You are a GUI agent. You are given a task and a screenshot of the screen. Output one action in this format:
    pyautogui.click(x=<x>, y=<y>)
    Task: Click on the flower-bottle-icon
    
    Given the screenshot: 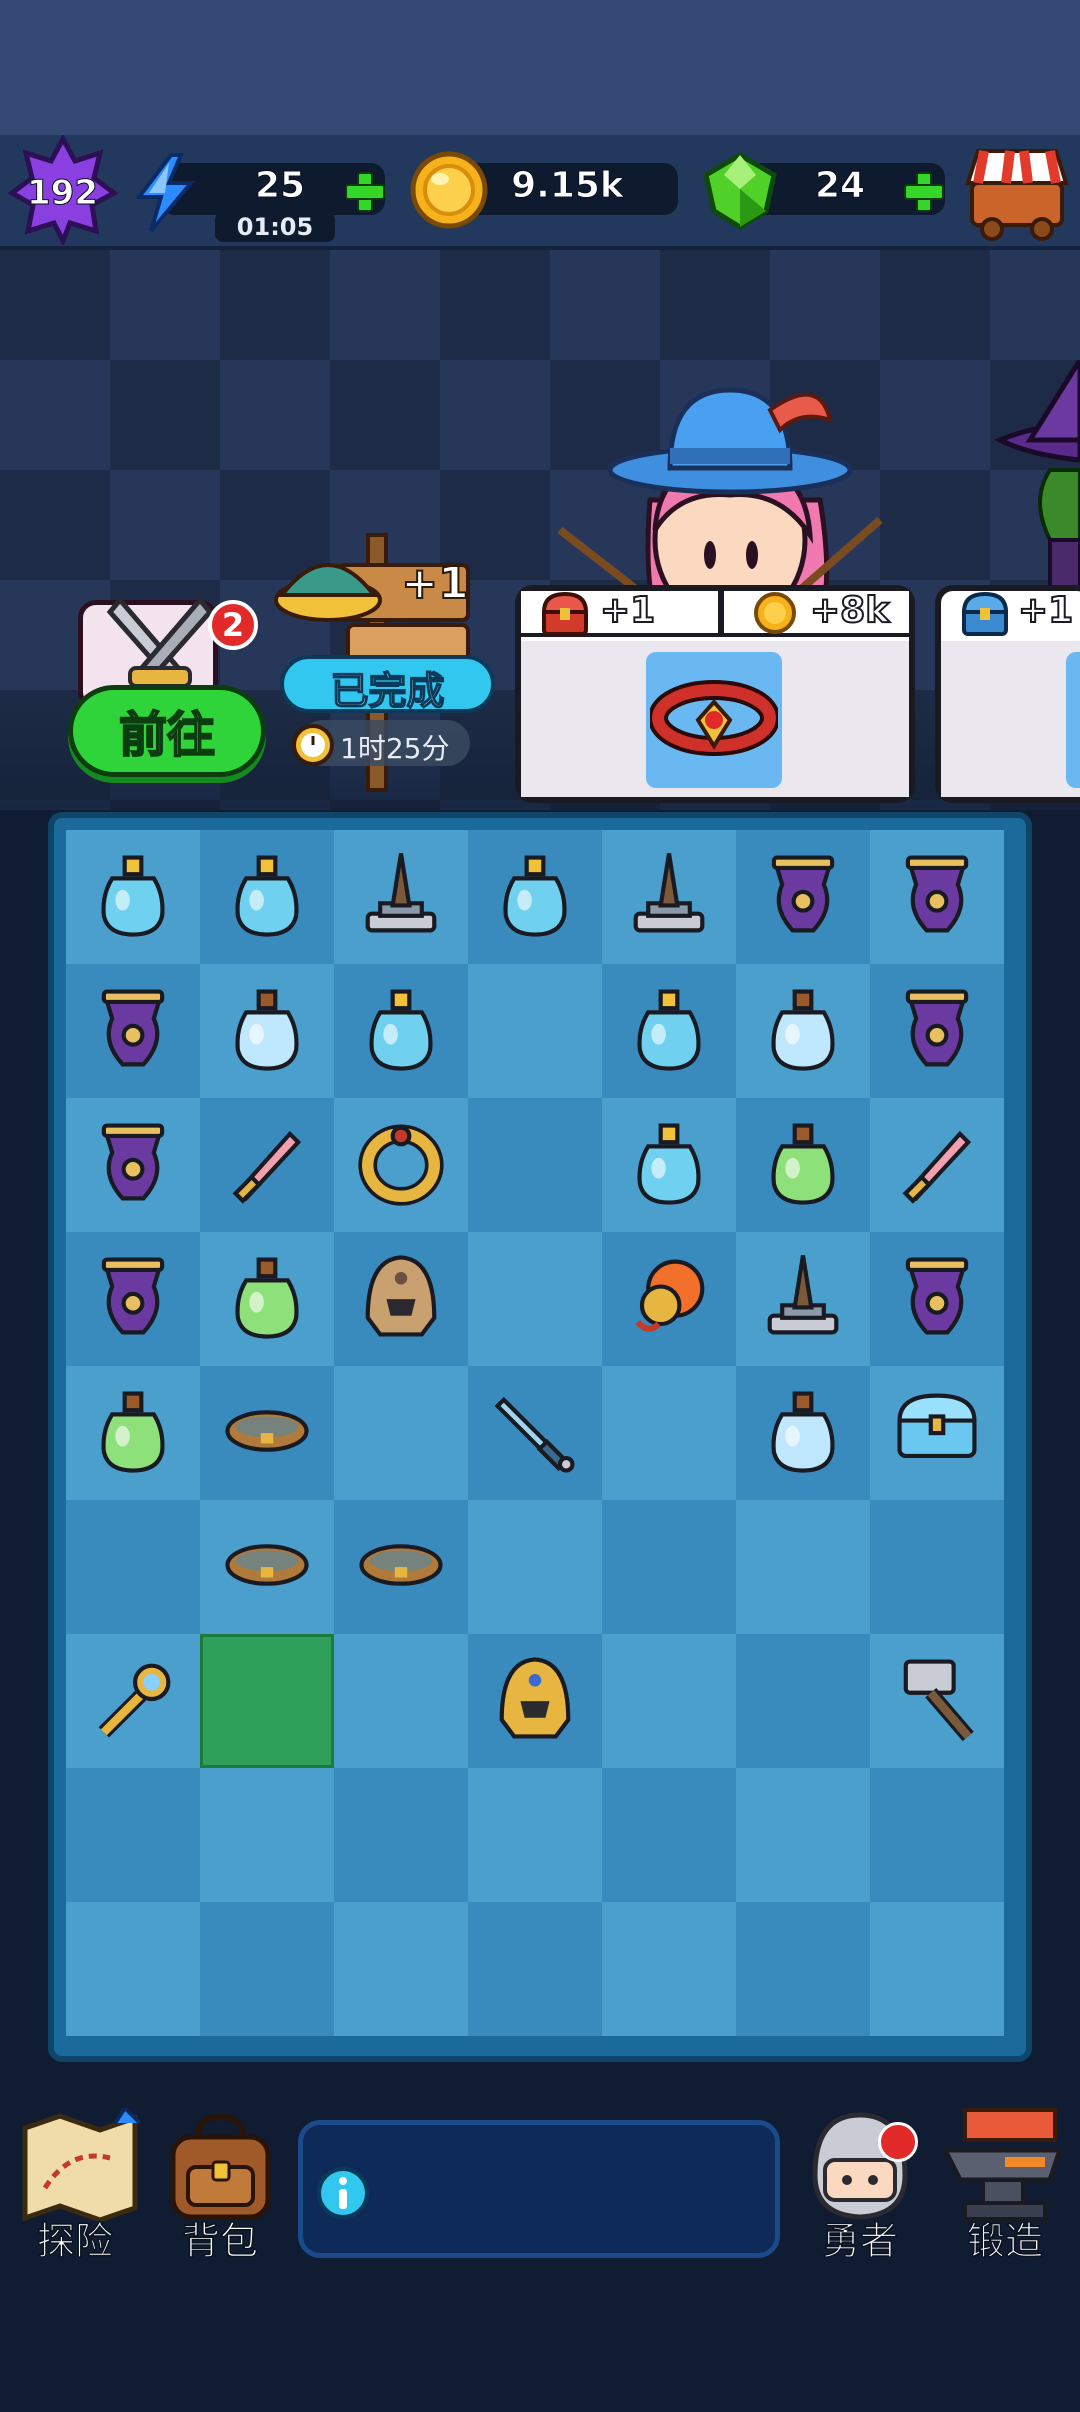 What is the action you would take?
    pyautogui.click(x=669, y=1031)
    